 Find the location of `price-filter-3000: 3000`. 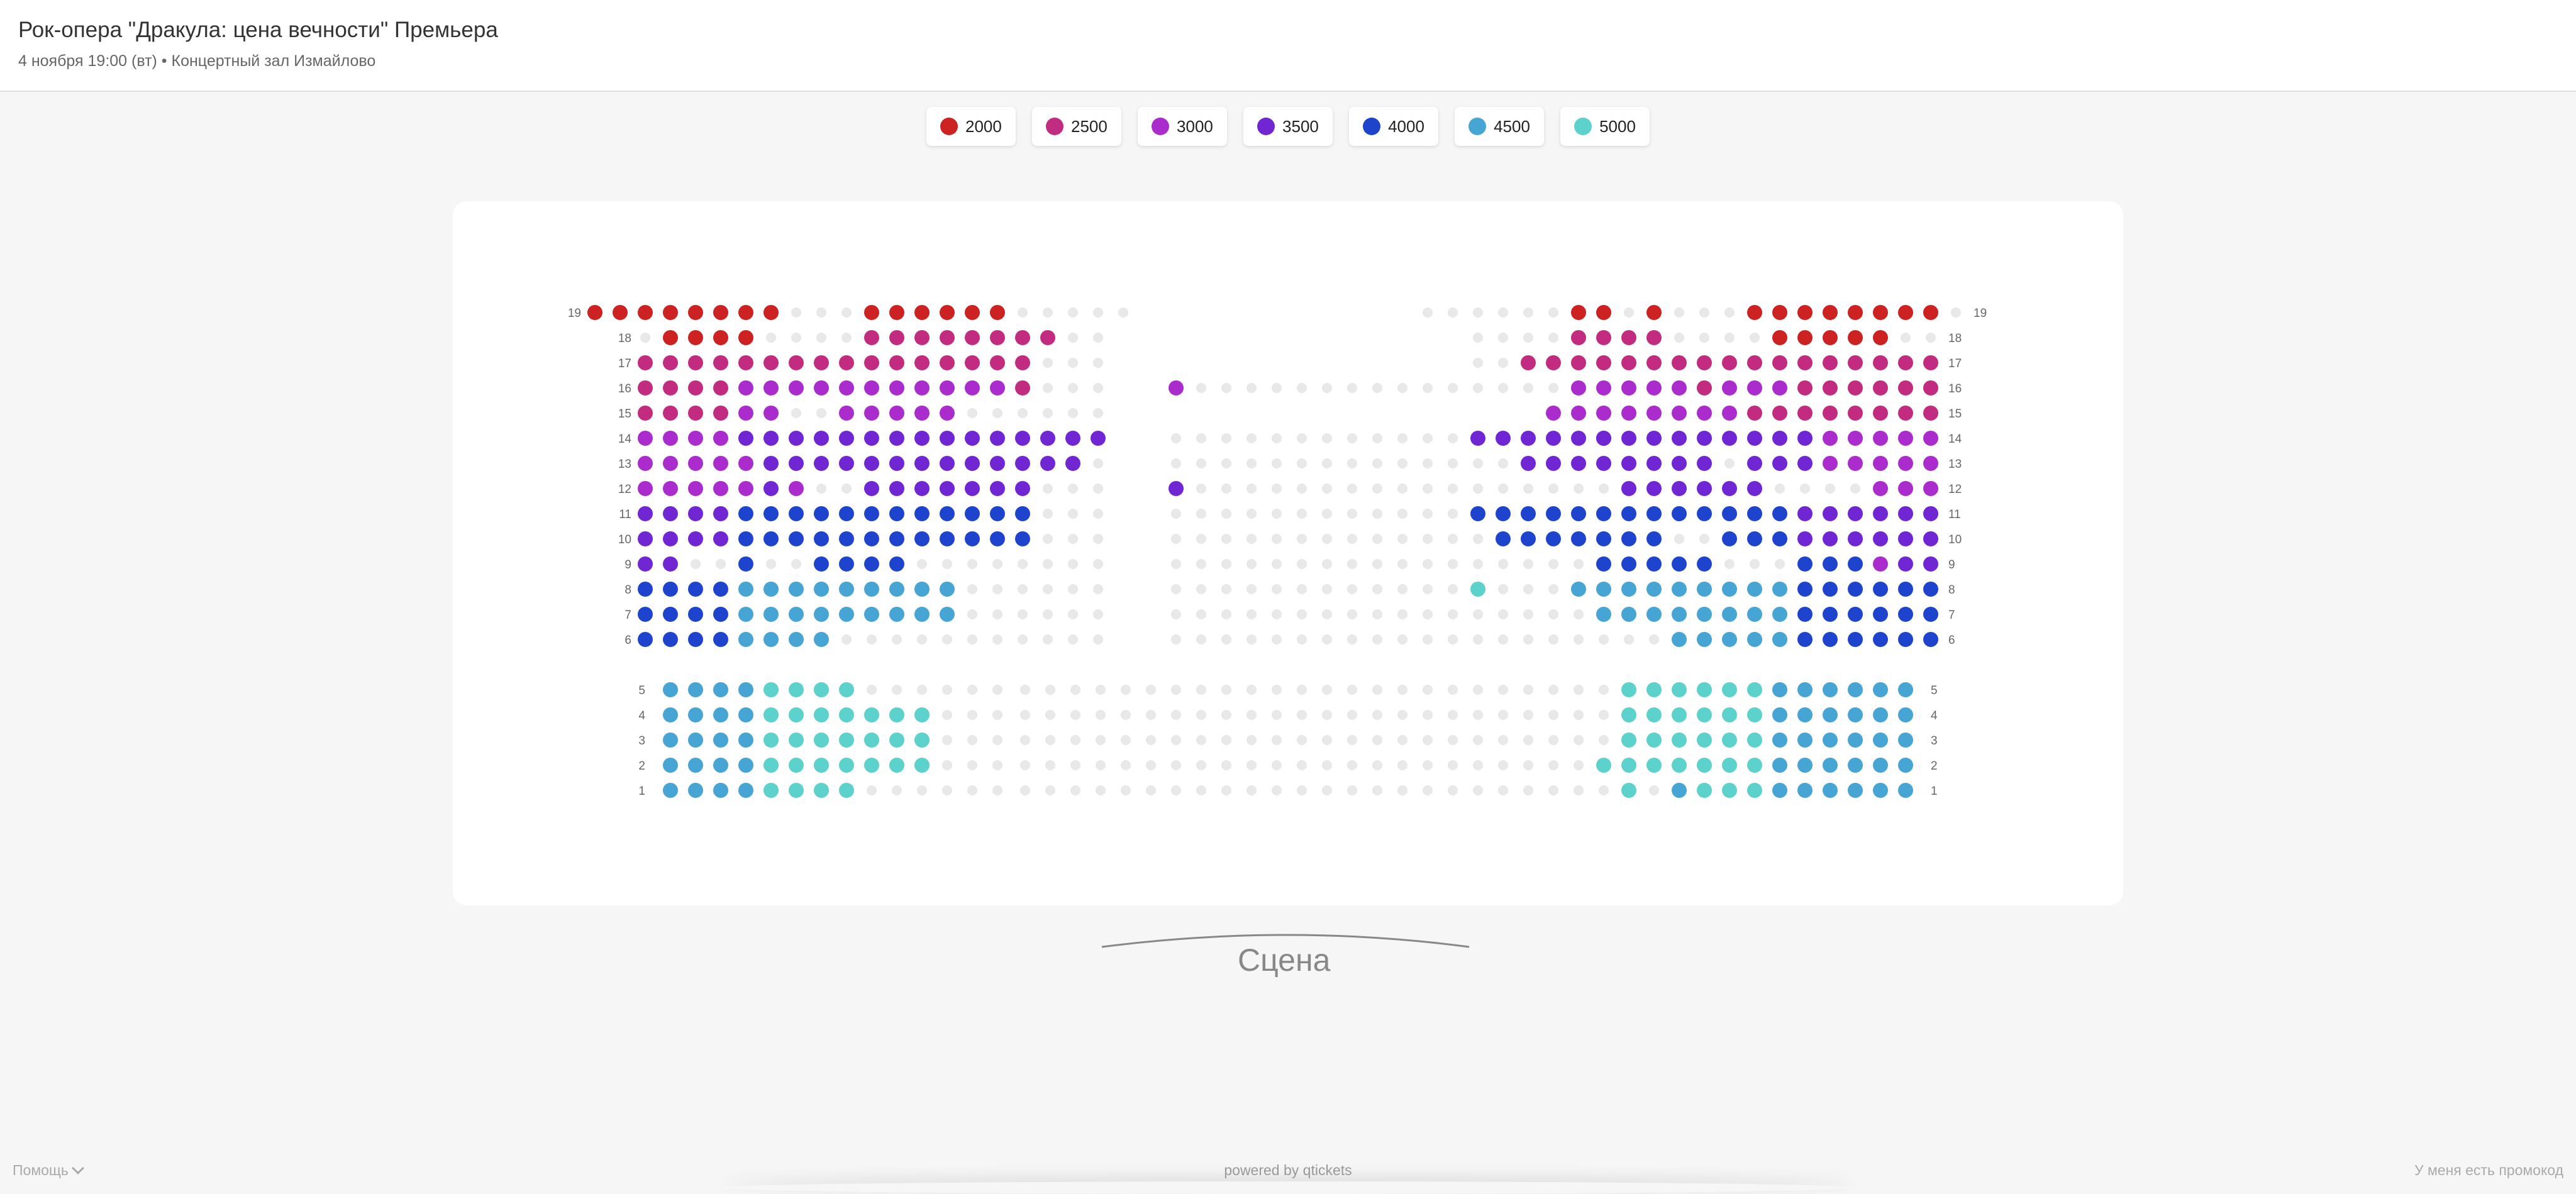

price-filter-3000: 3000 is located at coordinates (1182, 126).